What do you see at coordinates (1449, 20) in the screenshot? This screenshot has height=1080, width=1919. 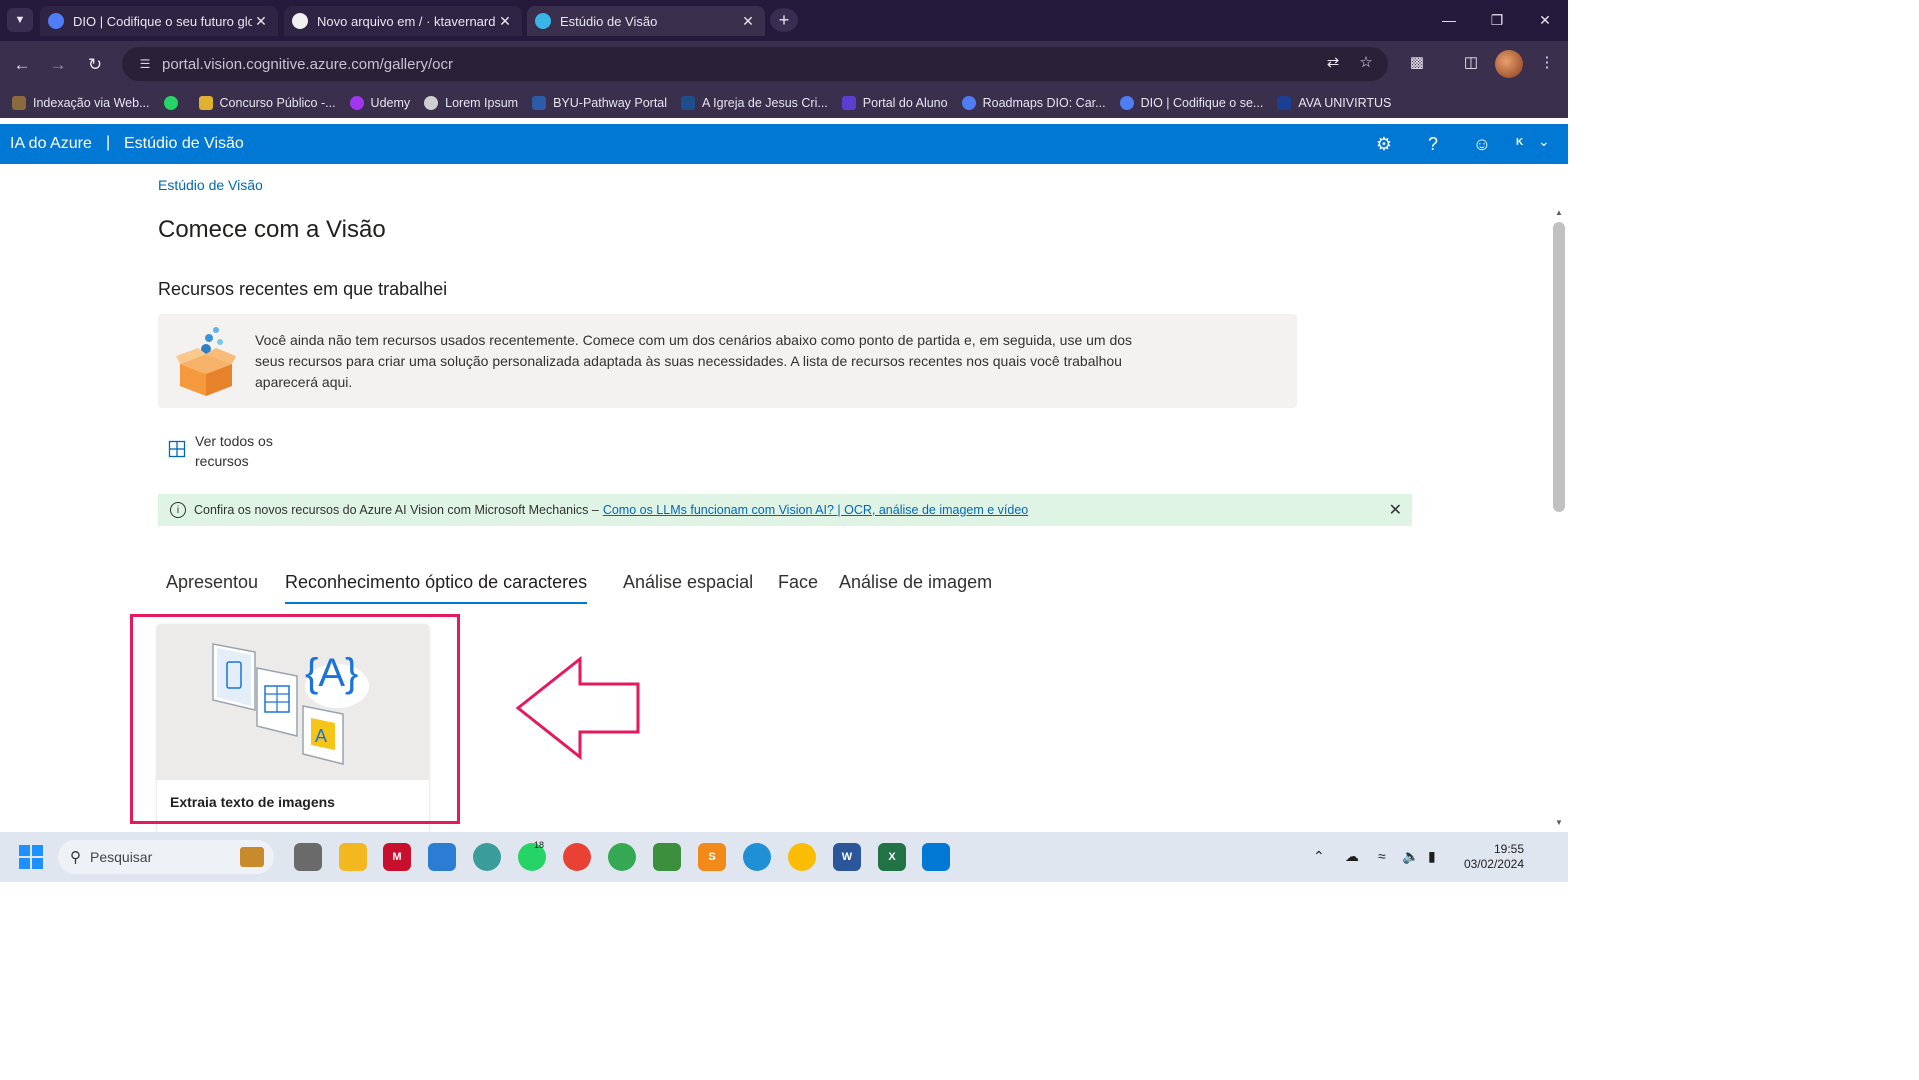 I see `minimize-button: —` at bounding box center [1449, 20].